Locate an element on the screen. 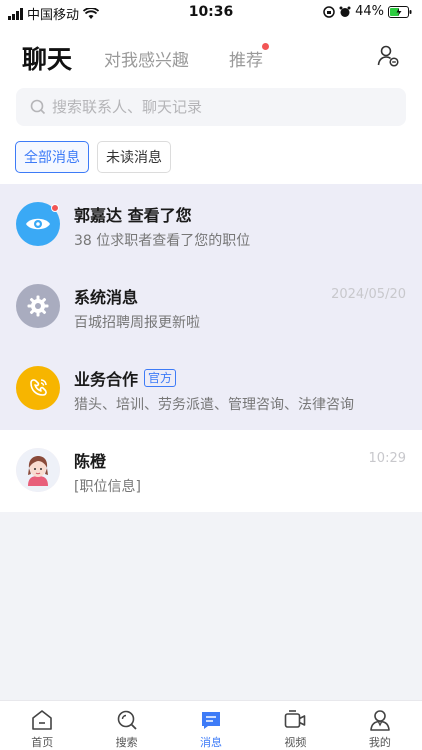 The width and height of the screenshot is (422, 750). profile-icon is located at coordinates (380, 720).